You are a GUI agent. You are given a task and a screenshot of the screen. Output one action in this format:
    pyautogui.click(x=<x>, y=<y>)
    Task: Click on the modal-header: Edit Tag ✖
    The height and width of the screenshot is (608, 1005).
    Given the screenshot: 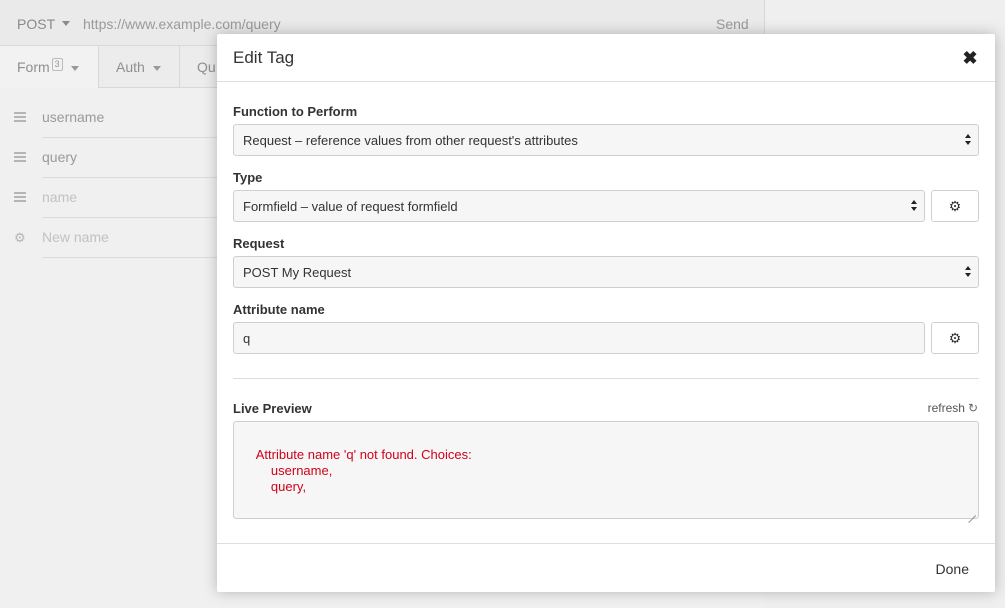 What is the action you would take?
    pyautogui.click(x=606, y=58)
    